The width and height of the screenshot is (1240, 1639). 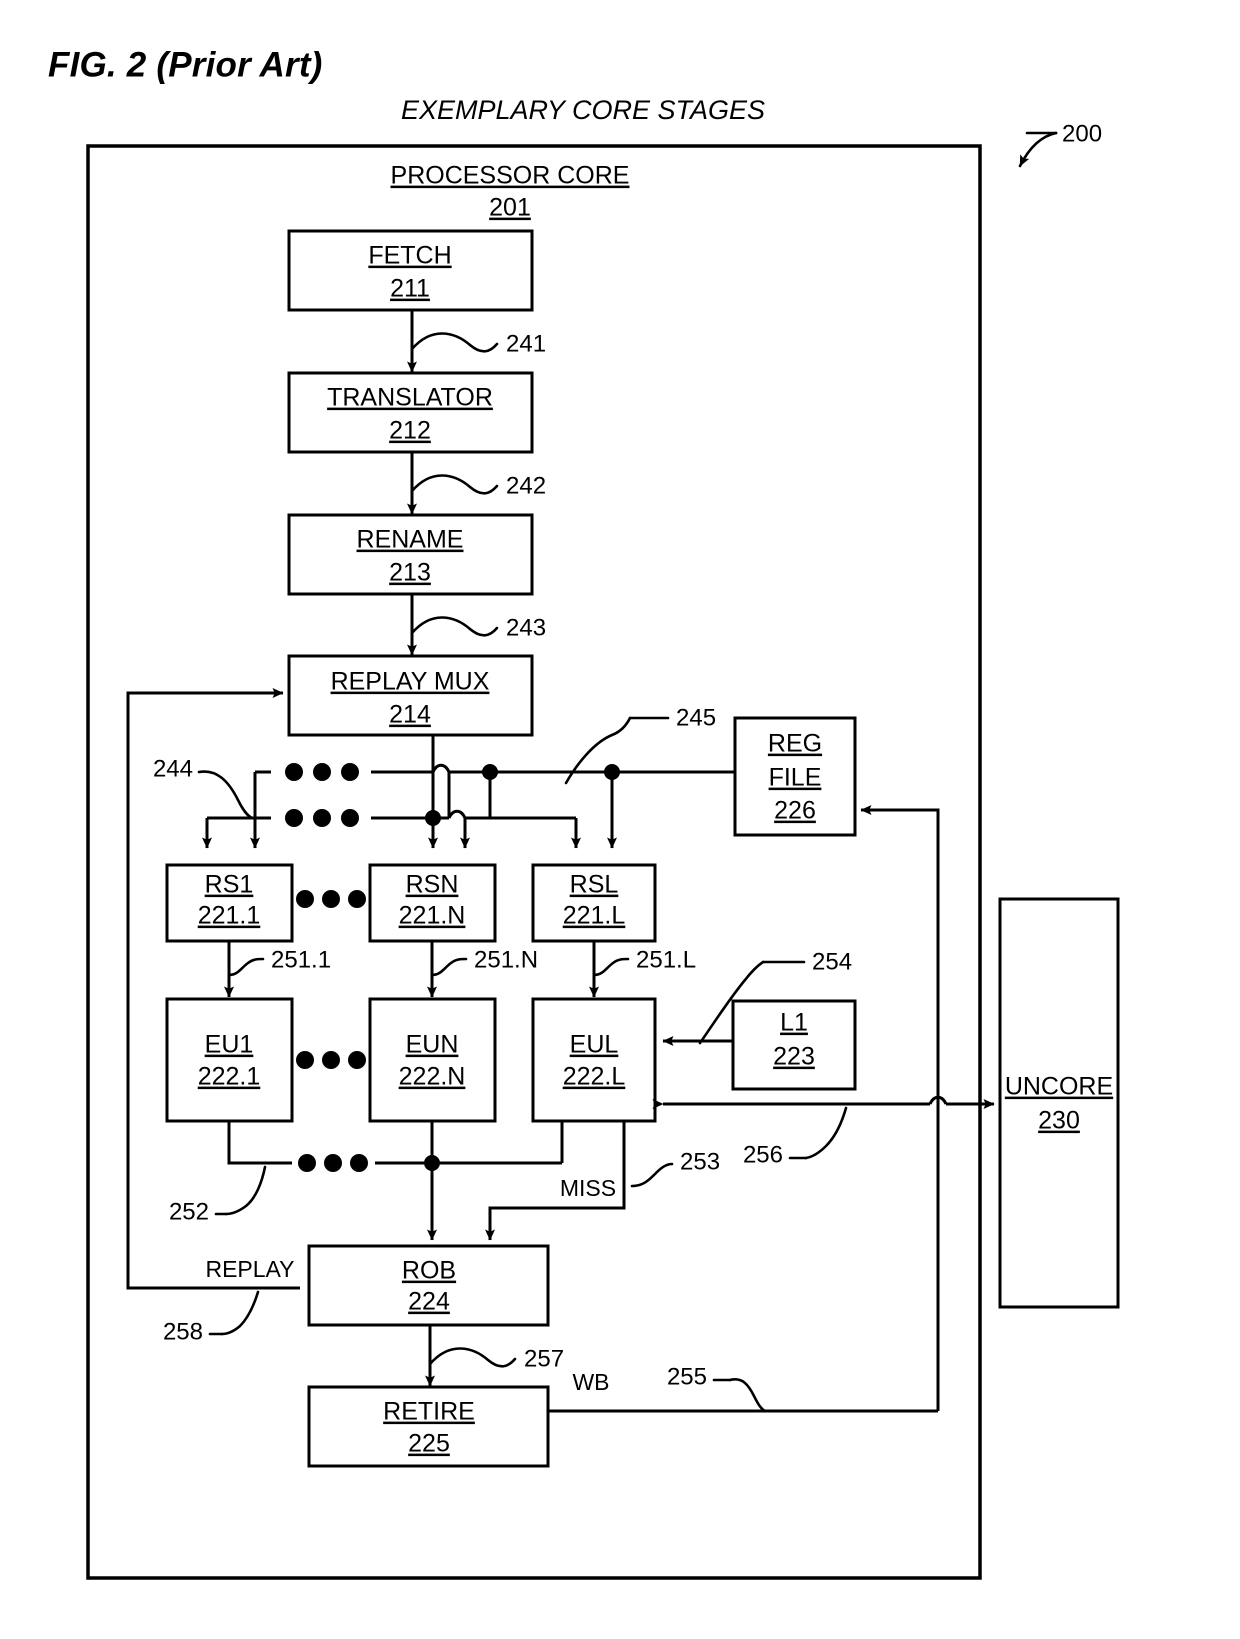 I want to click on bus-hop-replaymux-over-lower, so click(x=457, y=814).